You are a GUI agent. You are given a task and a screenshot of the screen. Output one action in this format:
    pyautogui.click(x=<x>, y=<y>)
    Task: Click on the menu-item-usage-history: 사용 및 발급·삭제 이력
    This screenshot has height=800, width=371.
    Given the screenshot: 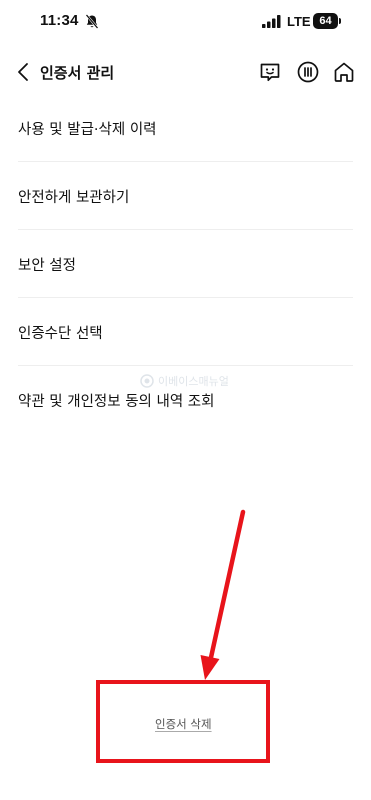 What is the action you would take?
    pyautogui.click(x=185, y=128)
    